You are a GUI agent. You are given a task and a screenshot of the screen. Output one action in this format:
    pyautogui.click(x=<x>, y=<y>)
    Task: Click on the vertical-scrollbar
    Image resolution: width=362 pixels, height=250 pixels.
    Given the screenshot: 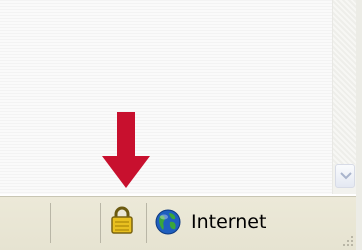 What is the action you would take?
    pyautogui.click(x=344, y=97)
    